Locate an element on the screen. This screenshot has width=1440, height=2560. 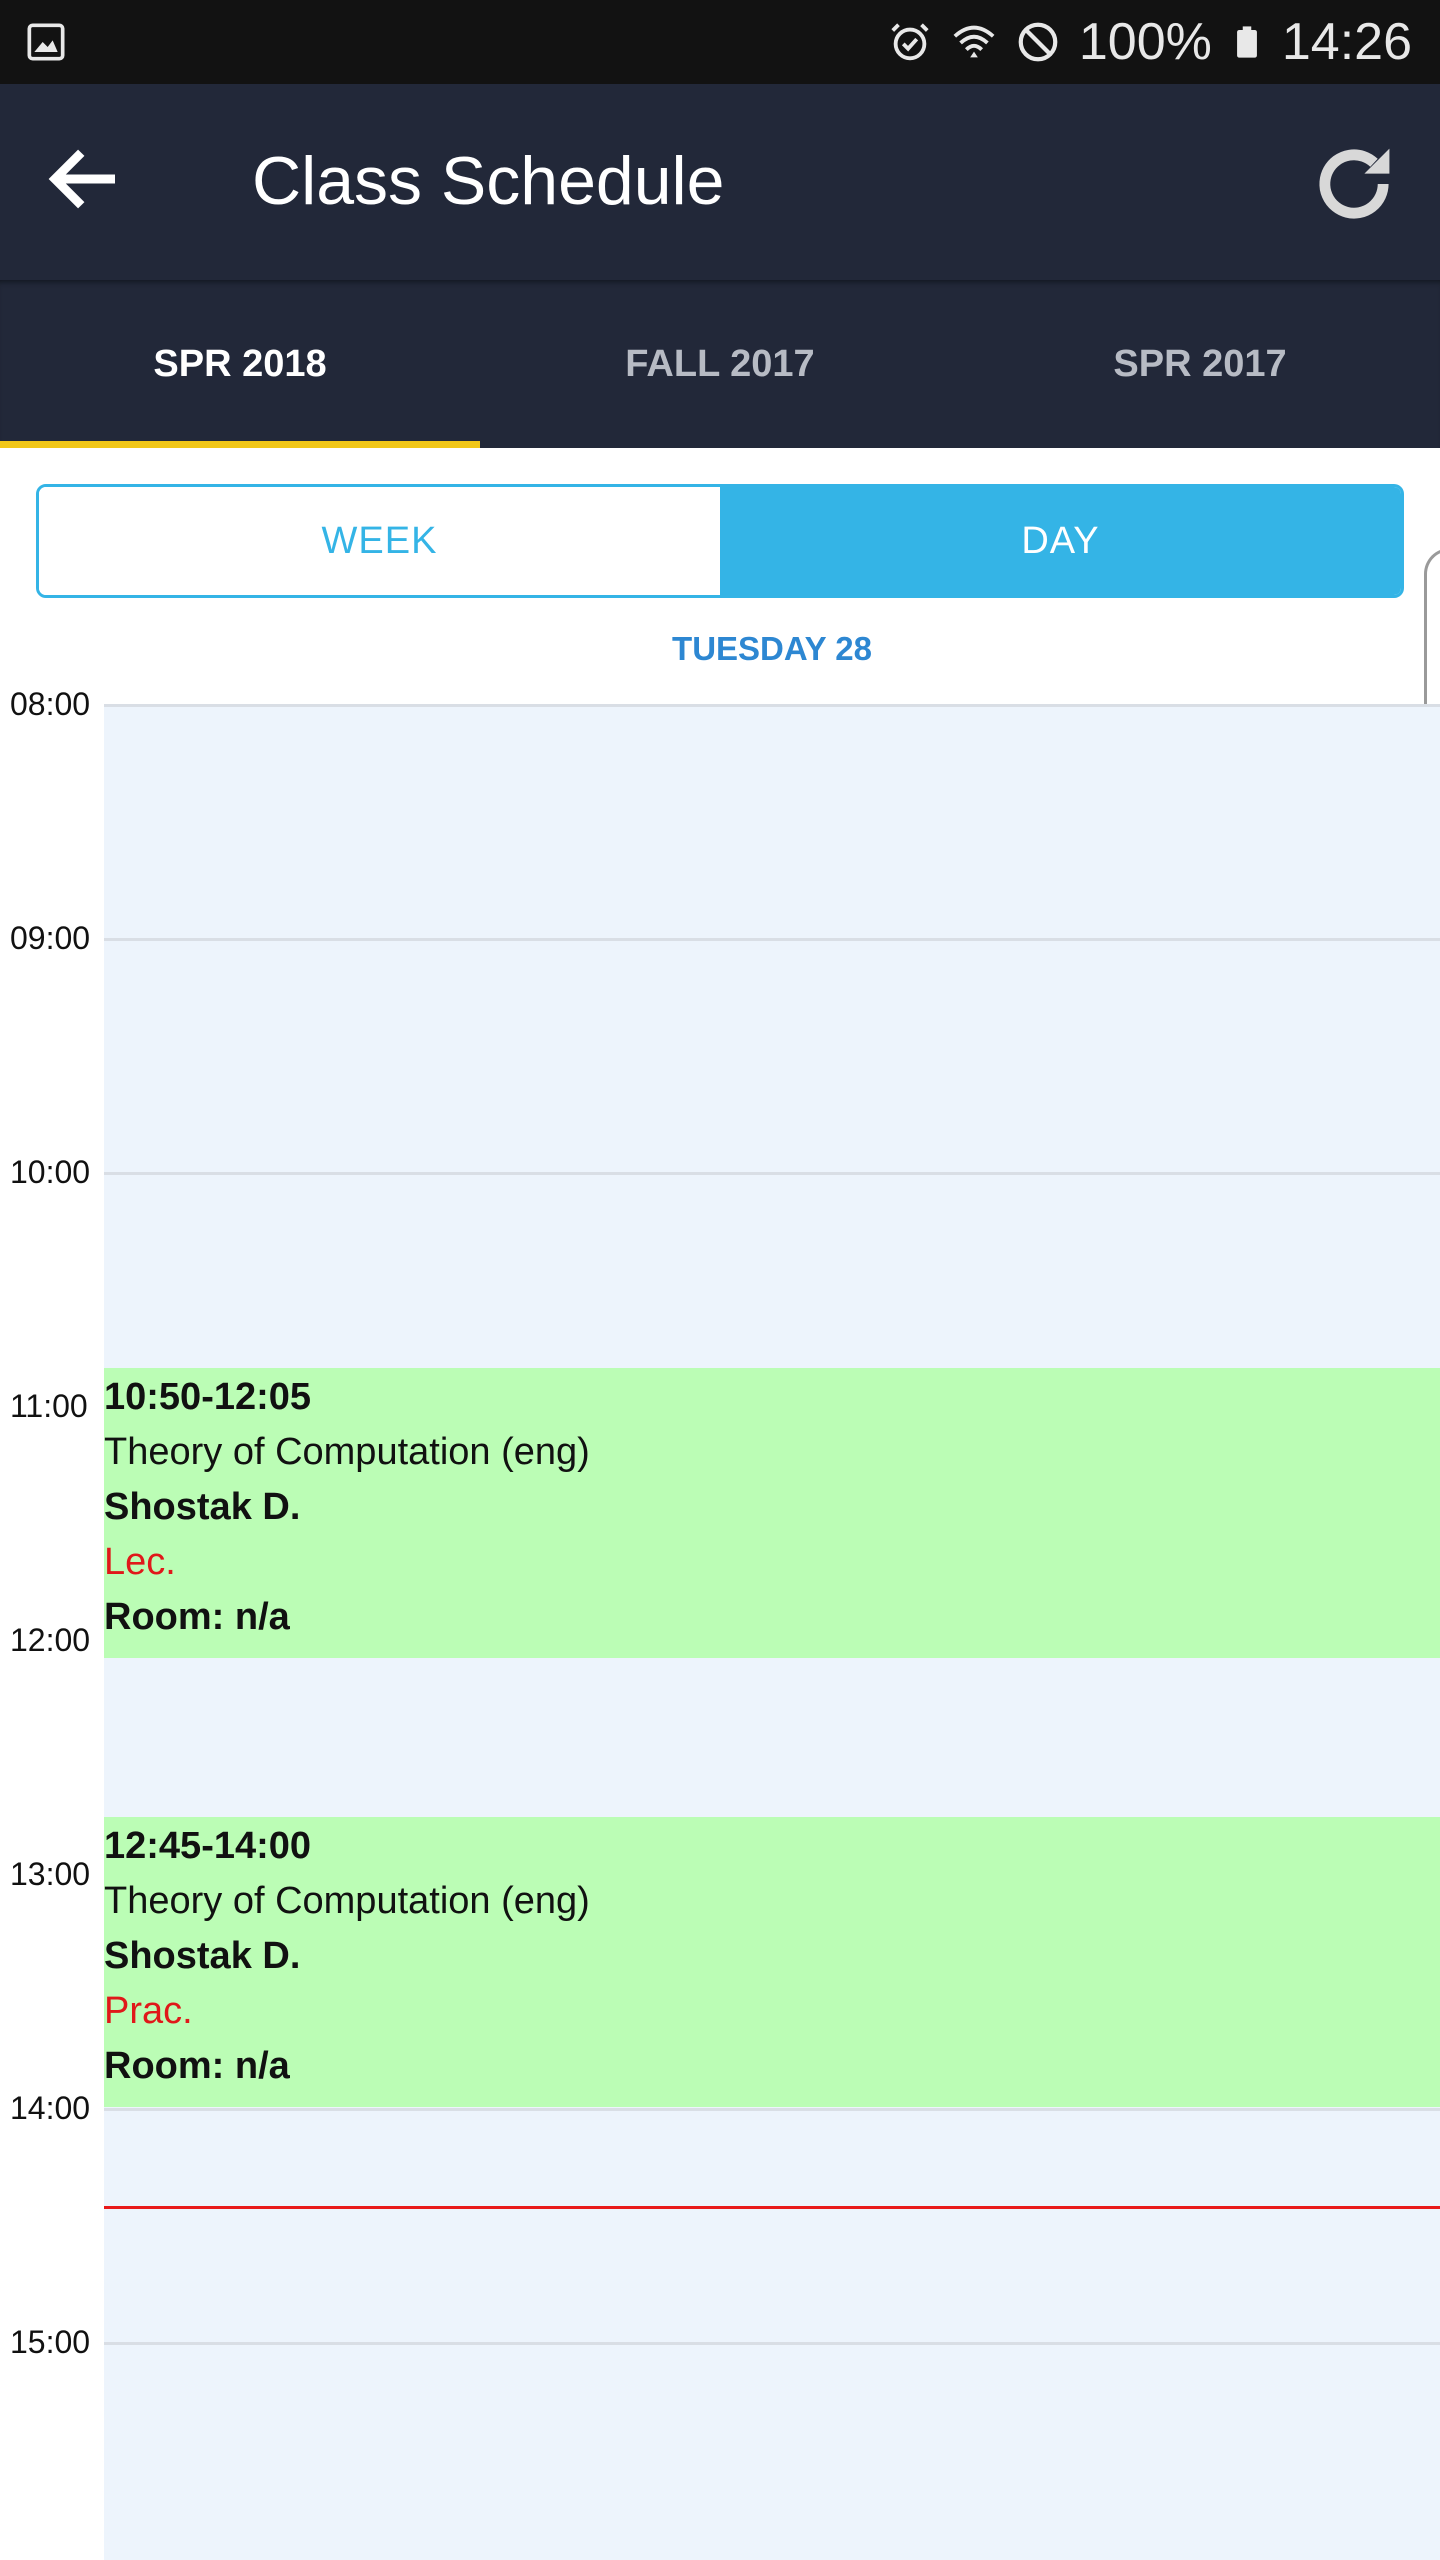
page-title: Class Schedule is located at coordinates (488, 181).